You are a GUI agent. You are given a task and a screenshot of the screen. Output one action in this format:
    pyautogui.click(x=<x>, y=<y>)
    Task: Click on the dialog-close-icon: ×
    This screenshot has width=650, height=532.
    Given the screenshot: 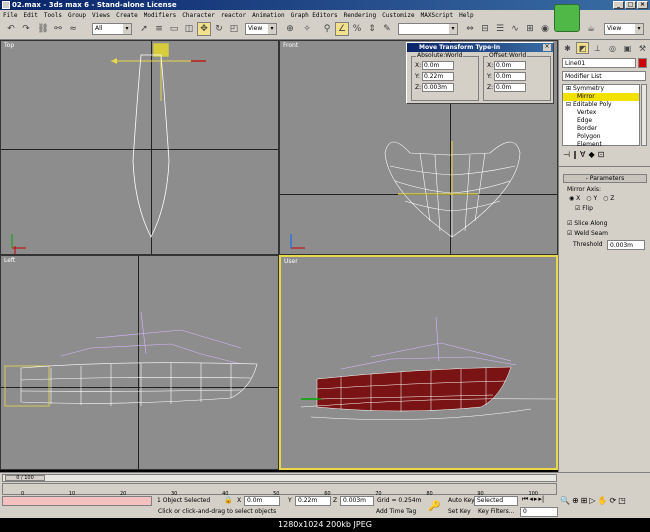 What is the action you would take?
    pyautogui.click(x=547, y=47)
    